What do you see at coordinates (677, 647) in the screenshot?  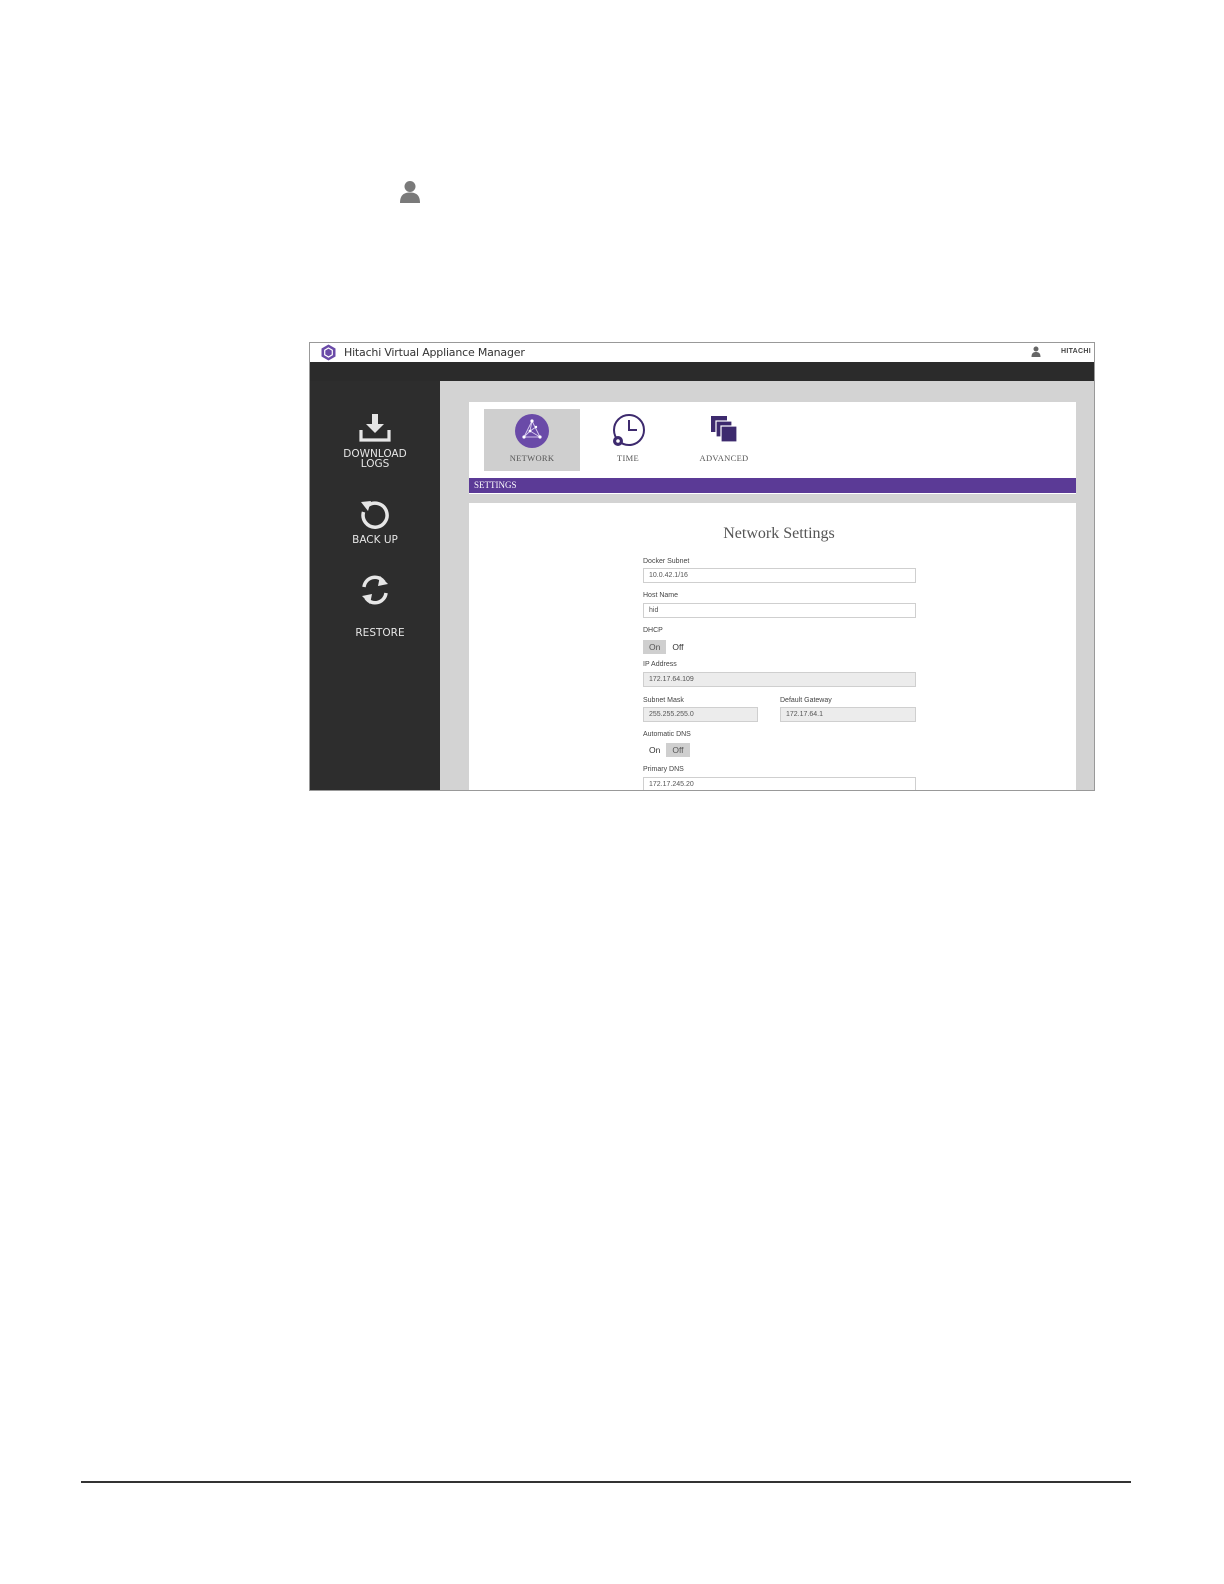 I see `dhcp-off-button: Off` at bounding box center [677, 647].